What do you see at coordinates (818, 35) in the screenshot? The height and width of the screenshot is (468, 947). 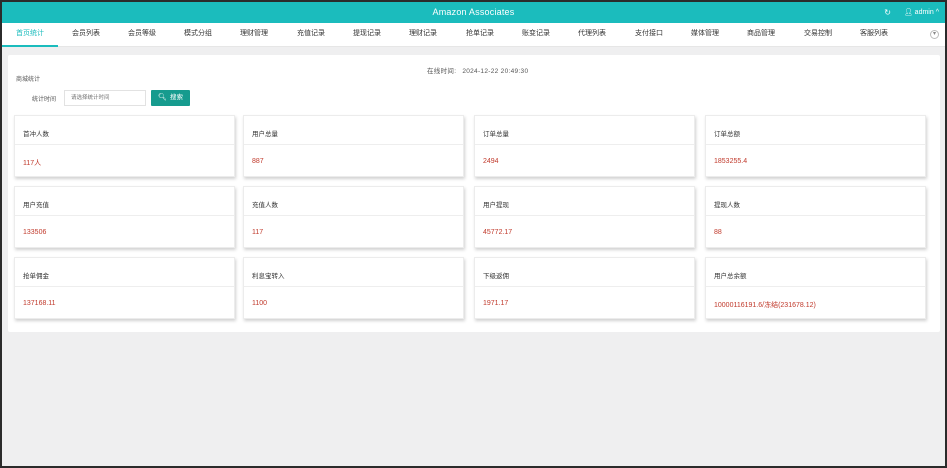 I see `tab-trade-control: 交易控制` at bounding box center [818, 35].